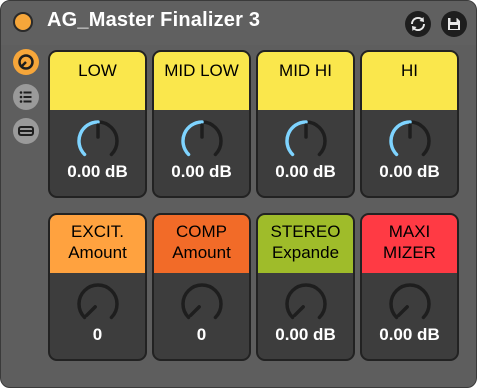  Describe the element at coordinates (201, 81) in the screenshot. I see `macro-label: MID LOW` at that location.